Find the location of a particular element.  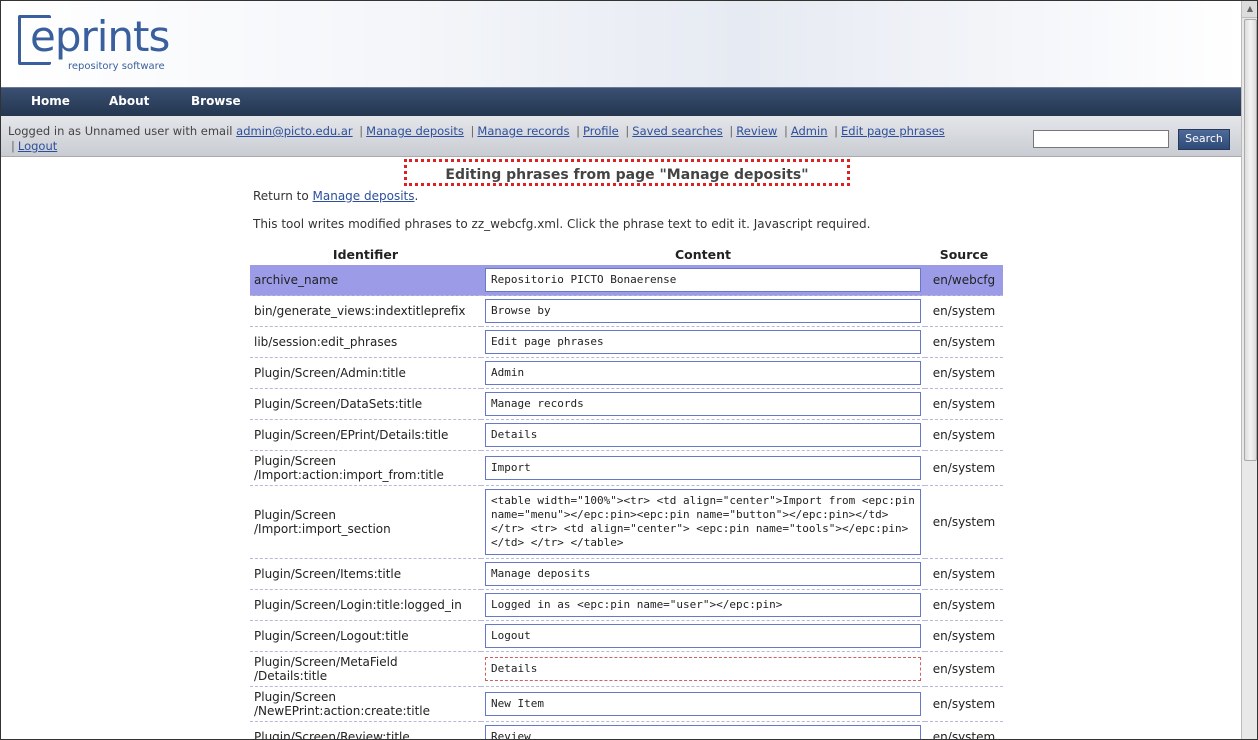

phrase-identifier: Plugin/Screen/Login:title:logged_in is located at coordinates (365, 605).